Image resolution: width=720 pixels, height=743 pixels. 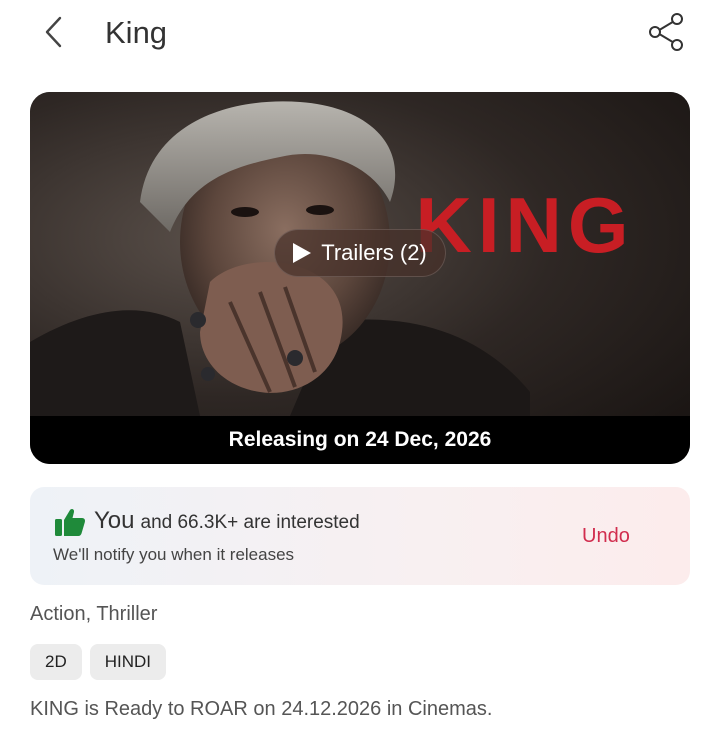 I want to click on release-date-text: Releasing on 24 Dec, 2026, so click(x=360, y=439).